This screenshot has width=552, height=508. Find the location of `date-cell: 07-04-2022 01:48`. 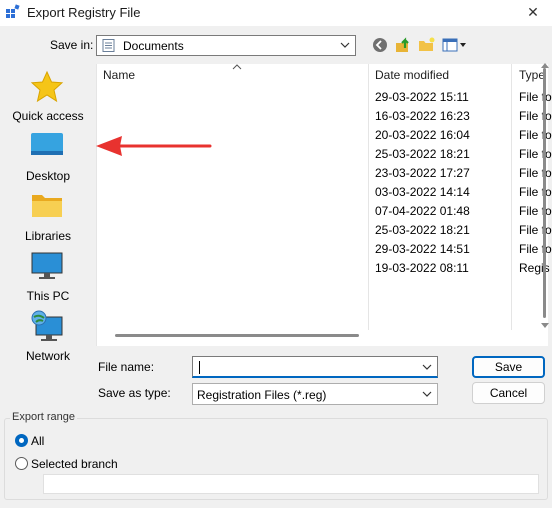

date-cell: 07-04-2022 01:48 is located at coordinates (422, 211).